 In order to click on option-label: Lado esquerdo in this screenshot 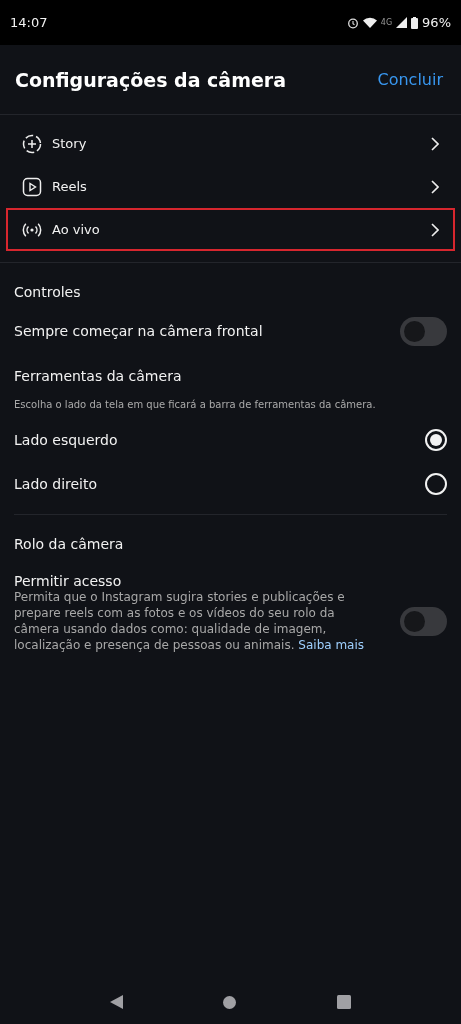, I will do `click(66, 440)`.